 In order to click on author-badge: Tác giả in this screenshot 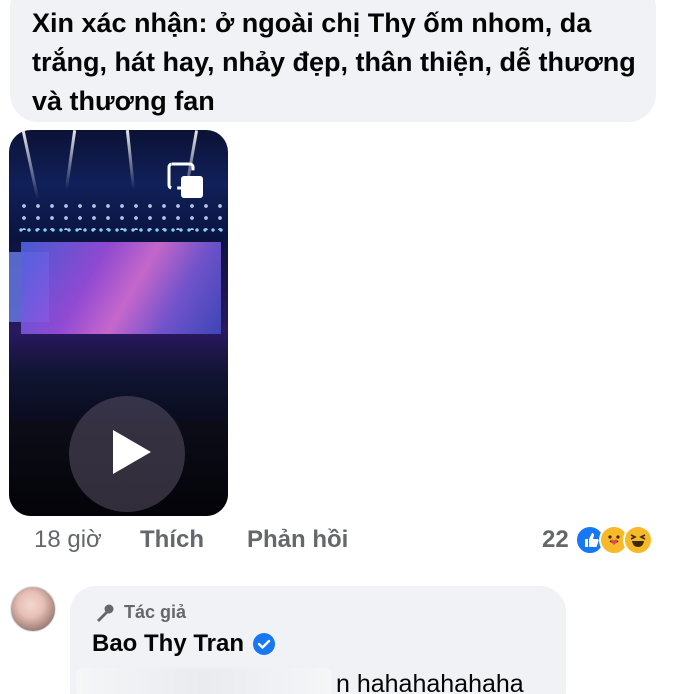, I will do `click(140, 612)`.